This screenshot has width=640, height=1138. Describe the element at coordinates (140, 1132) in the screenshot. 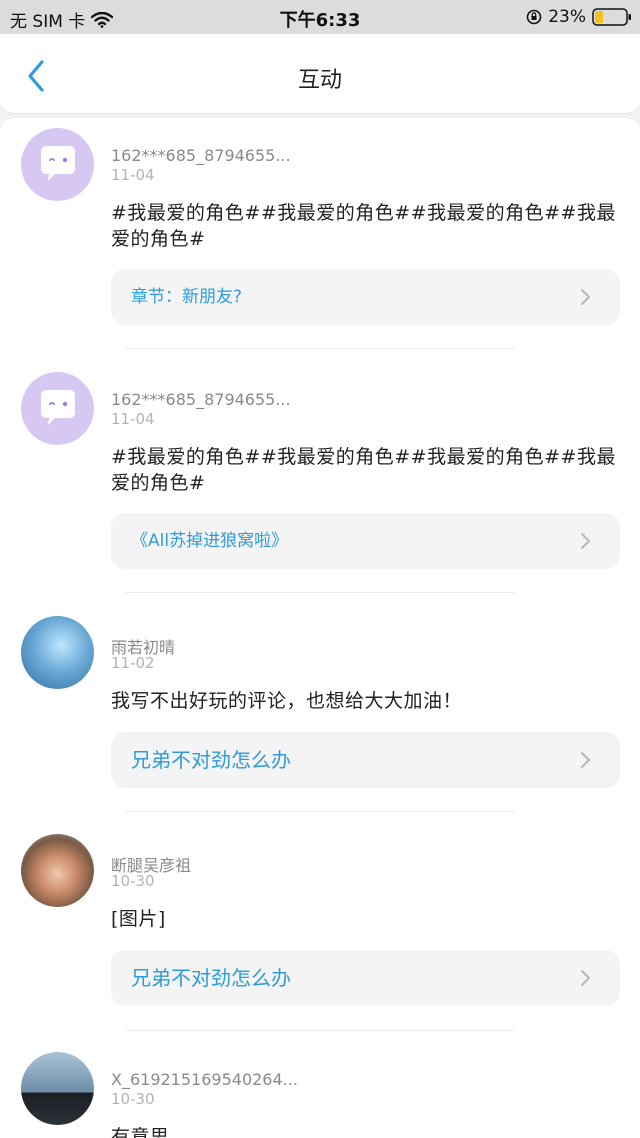

I see `comment-text: 有意思` at that location.